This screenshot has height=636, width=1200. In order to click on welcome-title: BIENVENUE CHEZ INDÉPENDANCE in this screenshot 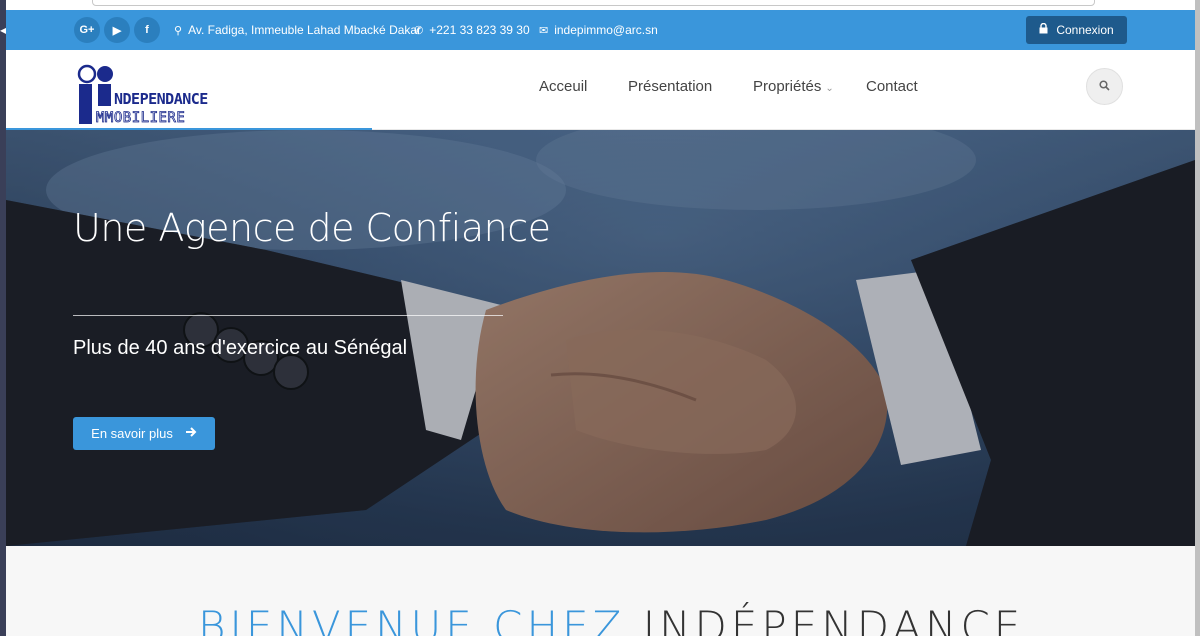, I will do `click(611, 619)`.